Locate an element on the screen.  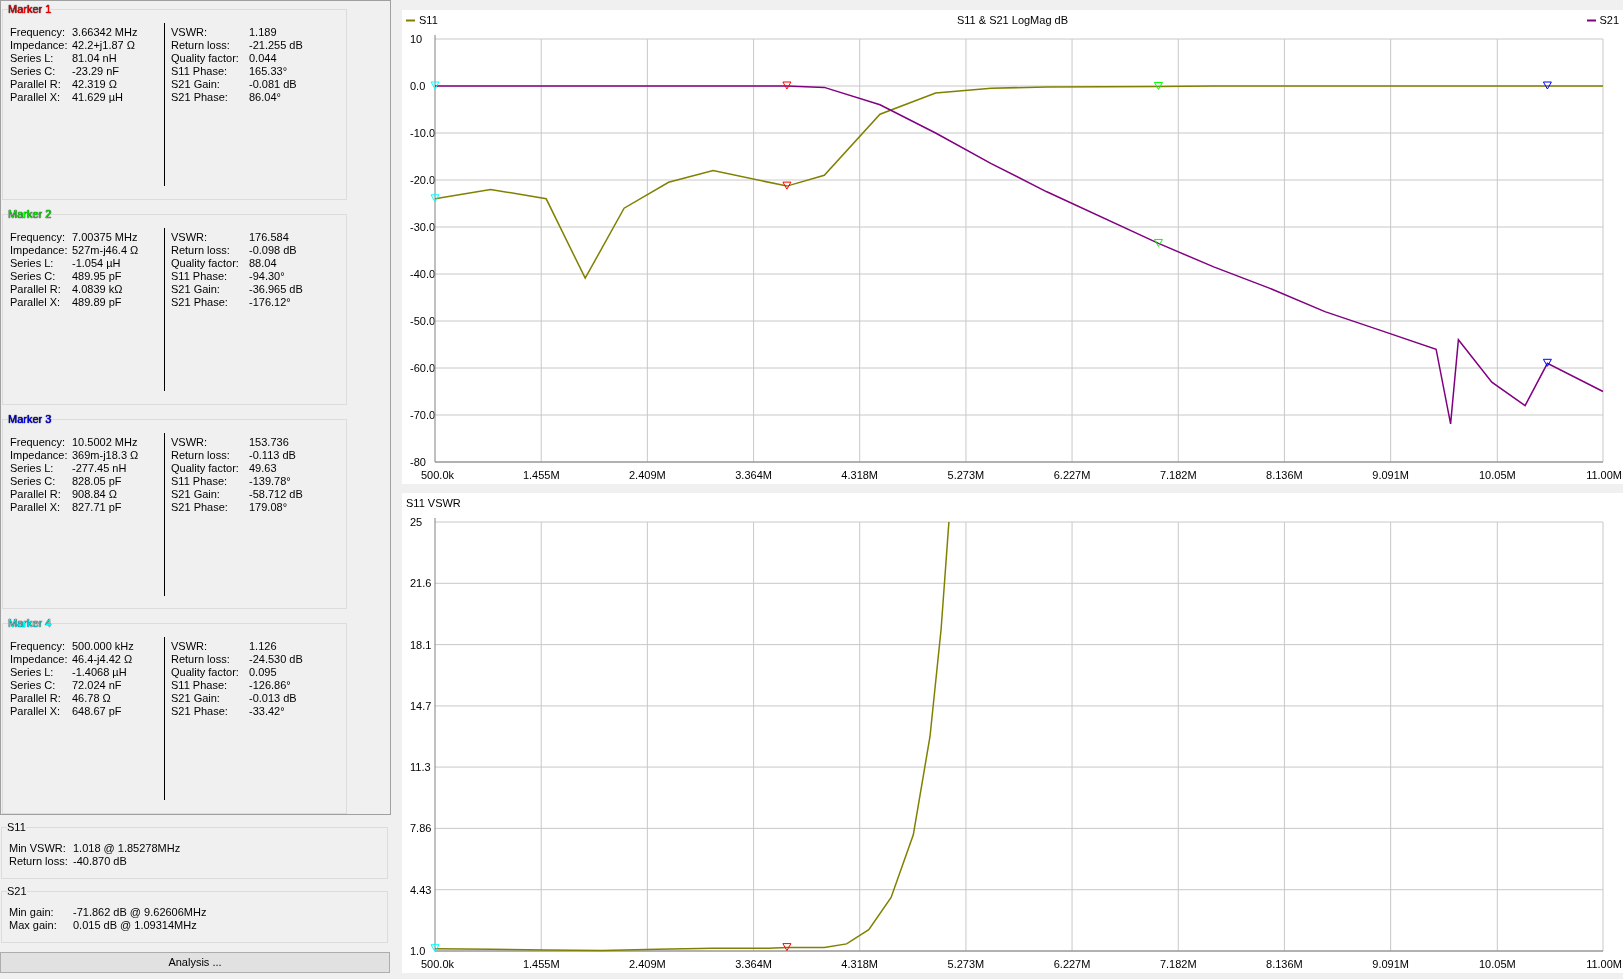
field-value: 72.024 nF is located at coordinates (97, 686).